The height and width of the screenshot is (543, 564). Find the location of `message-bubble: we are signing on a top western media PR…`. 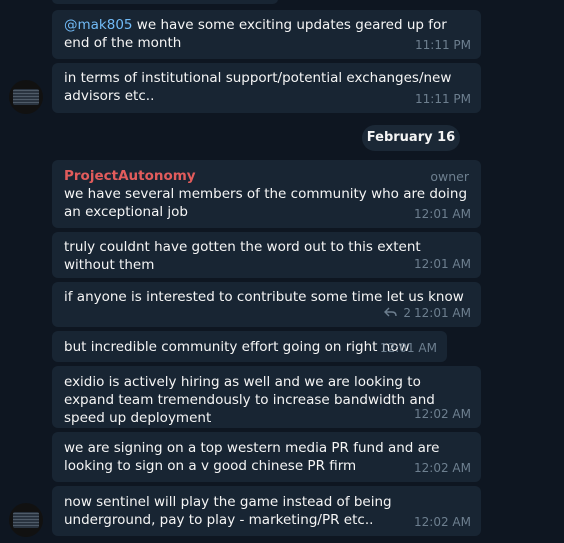

message-bubble: we are signing on a top western media PR… is located at coordinates (266, 457).